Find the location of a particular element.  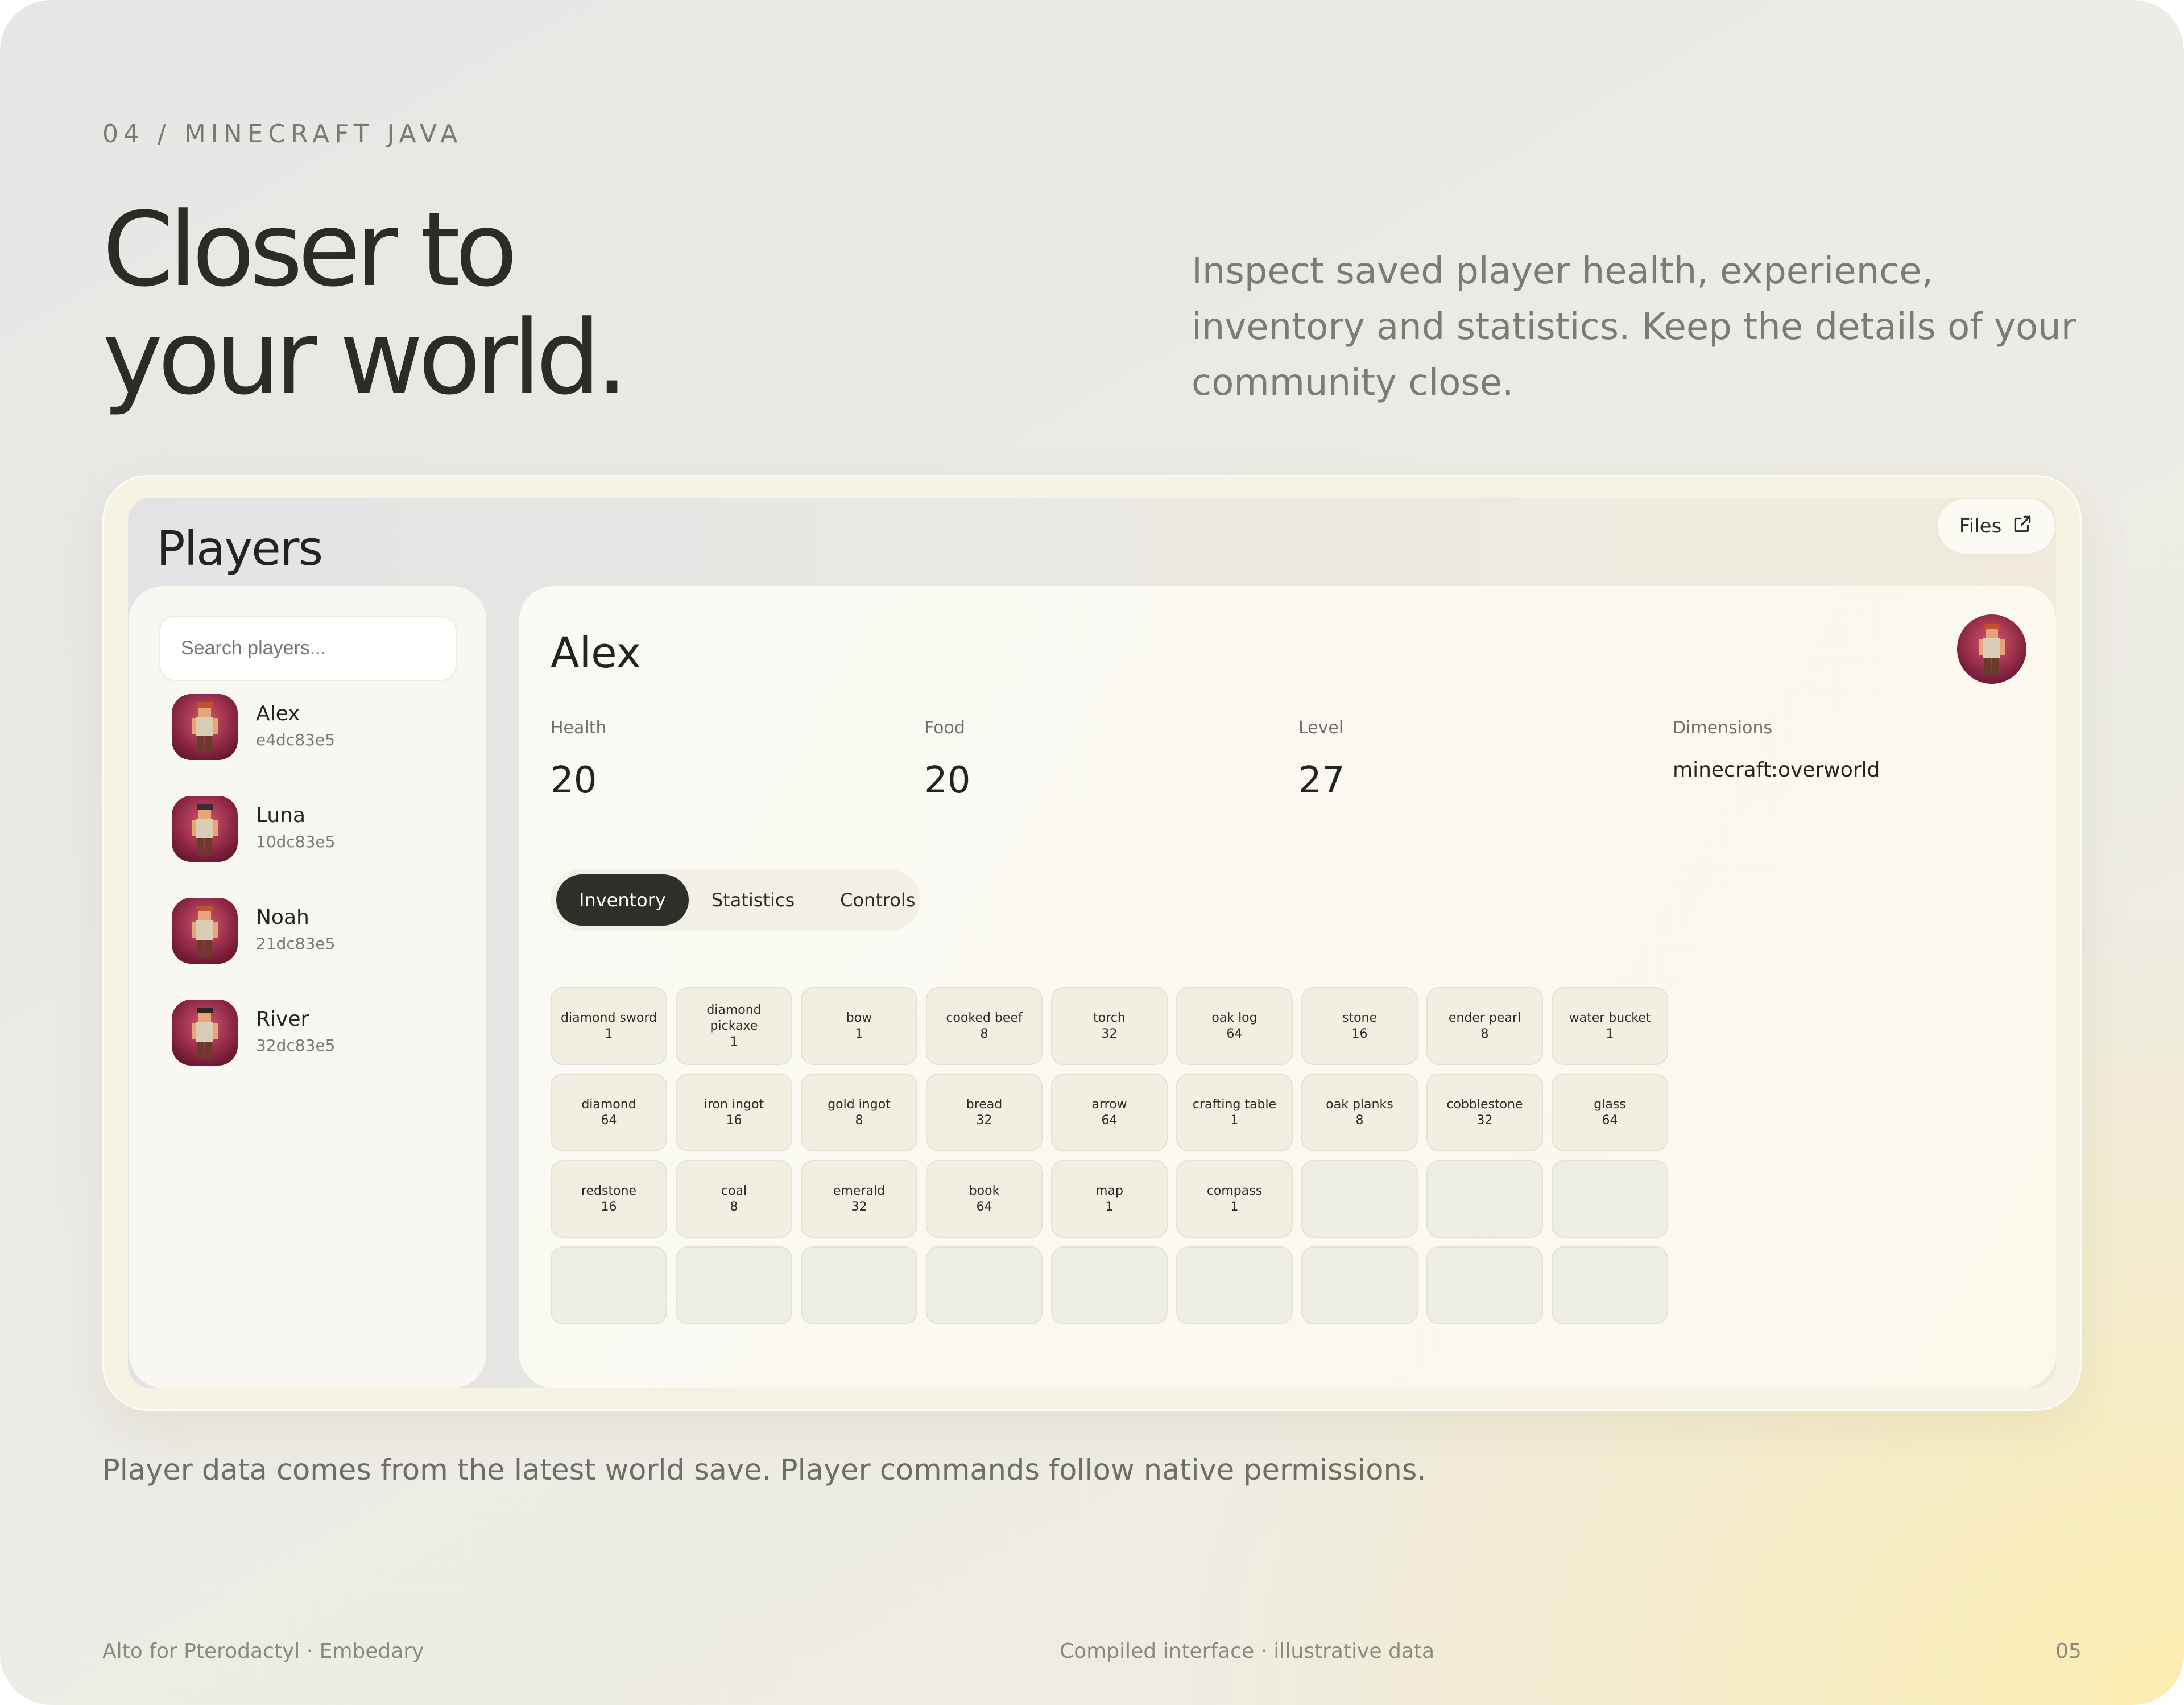

tab-controls: Controls is located at coordinates (877, 900).